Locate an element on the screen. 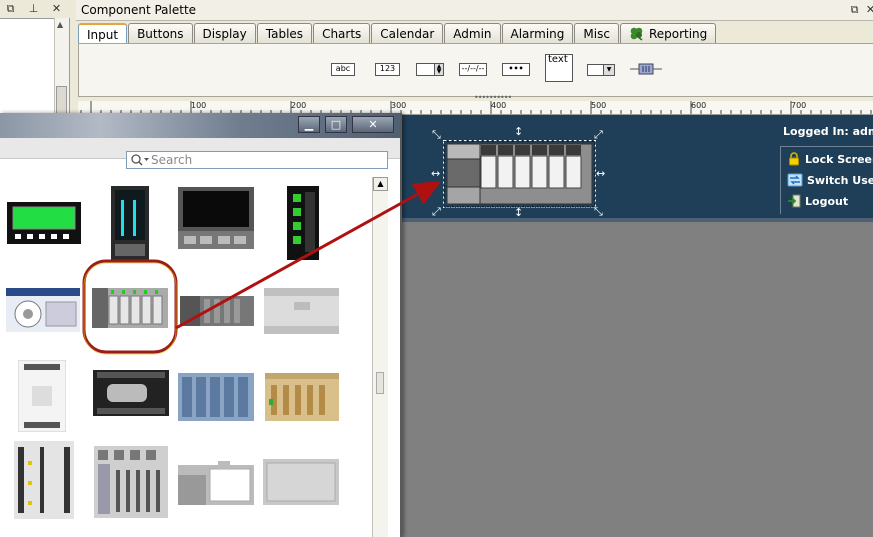 This screenshot has width=873, height=537. controllogix-chassis-image is located at coordinates (216, 482).